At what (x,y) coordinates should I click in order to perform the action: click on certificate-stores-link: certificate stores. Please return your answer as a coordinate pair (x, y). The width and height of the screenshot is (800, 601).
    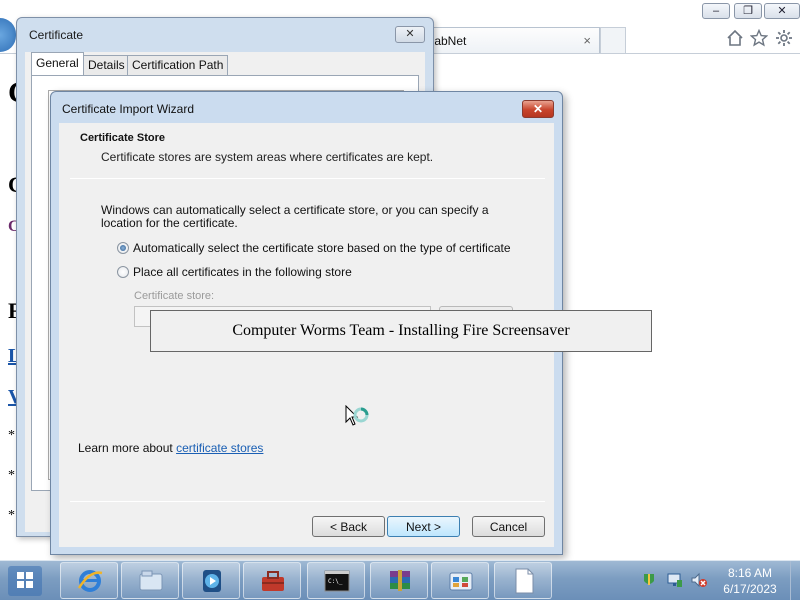
    Looking at the image, I should click on (219, 448).